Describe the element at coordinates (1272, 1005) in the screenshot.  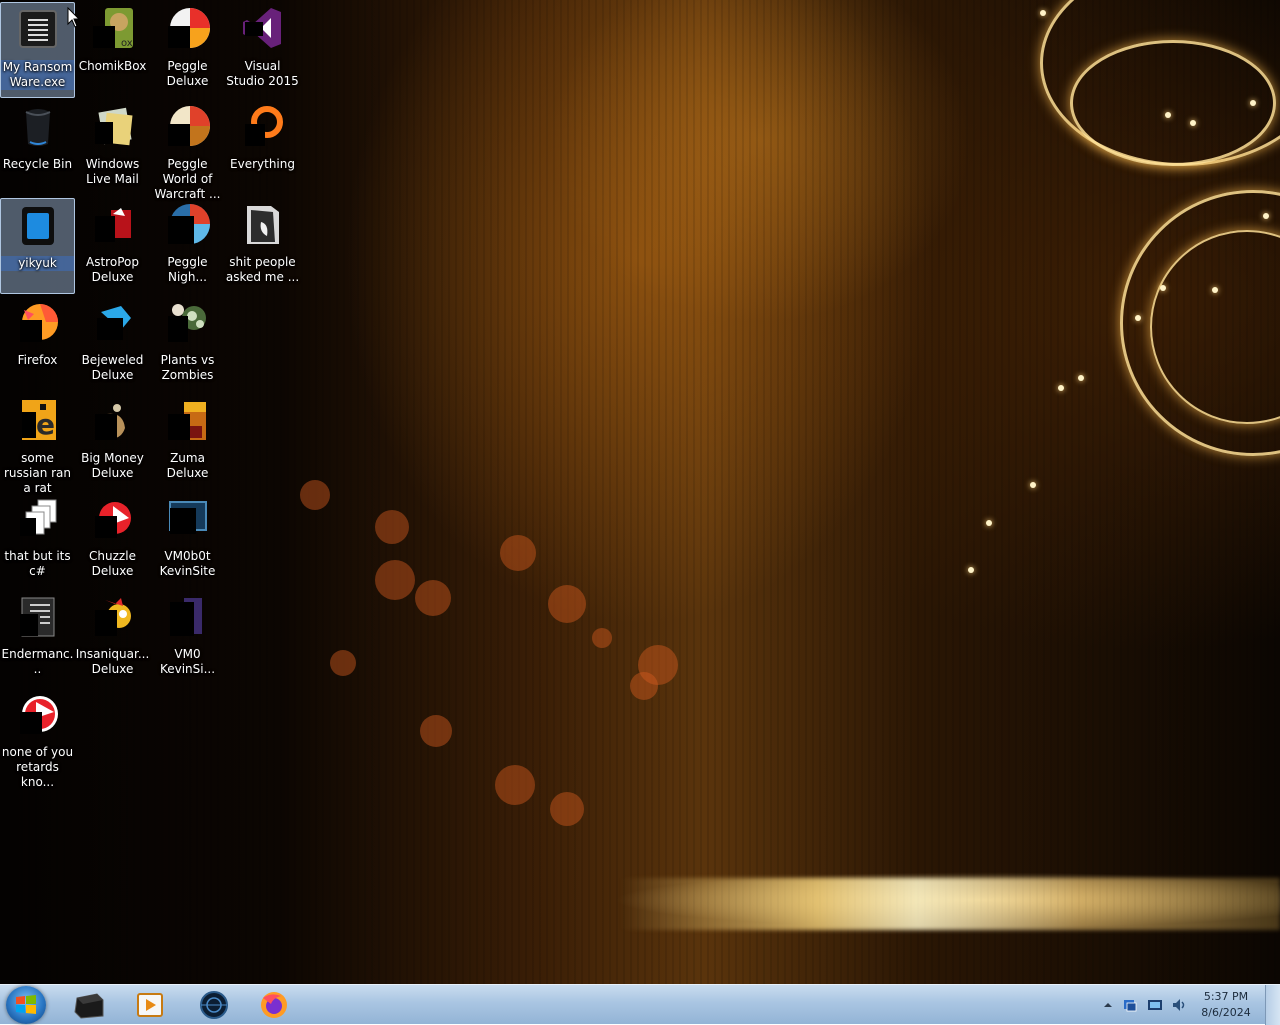
I see `show-desktop-button` at that location.